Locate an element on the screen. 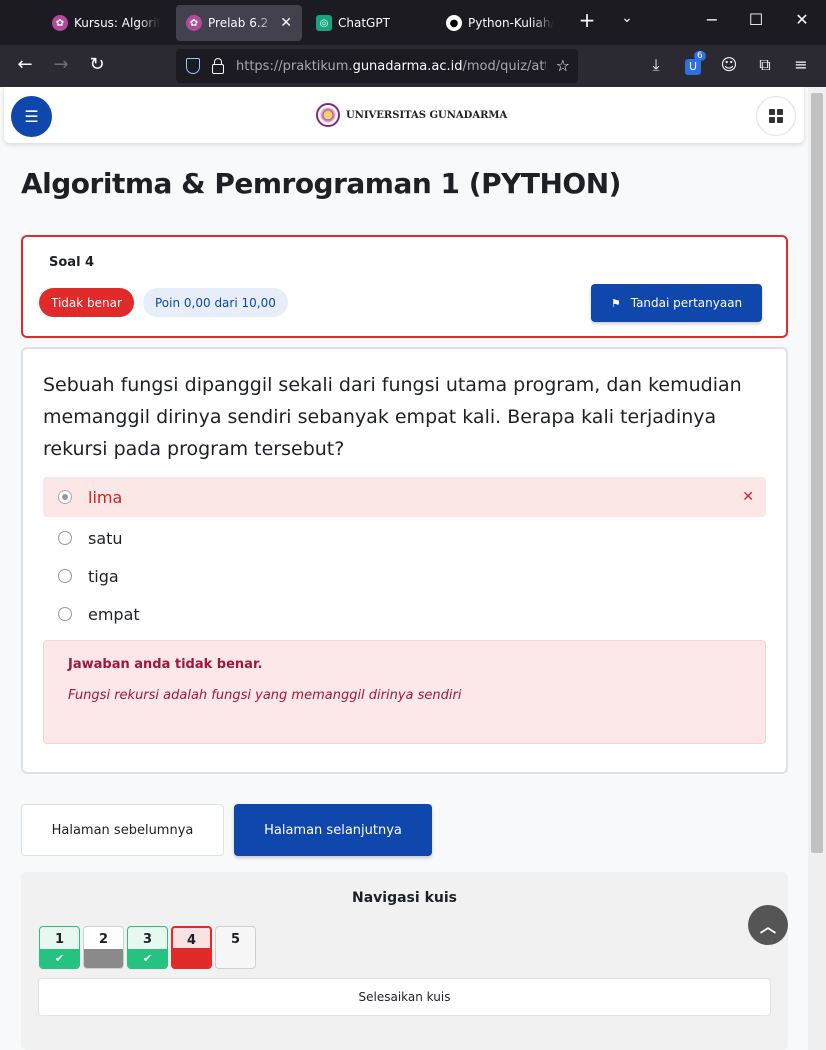 This screenshot has width=826, height=1050. tab-title: Kursus: Algoritma is located at coordinates (117, 23).